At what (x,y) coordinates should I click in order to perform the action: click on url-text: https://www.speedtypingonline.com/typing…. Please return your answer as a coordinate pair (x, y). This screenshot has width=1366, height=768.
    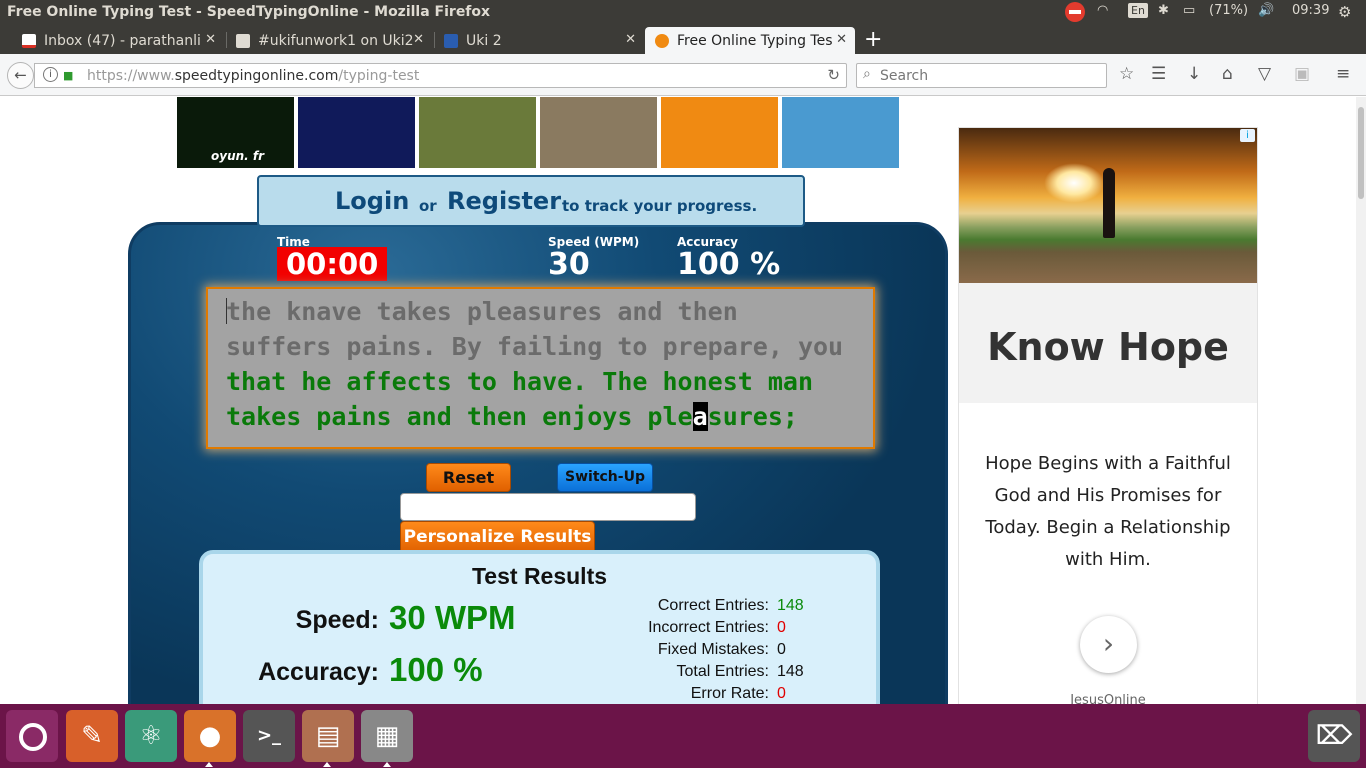
    Looking at the image, I should click on (253, 76).